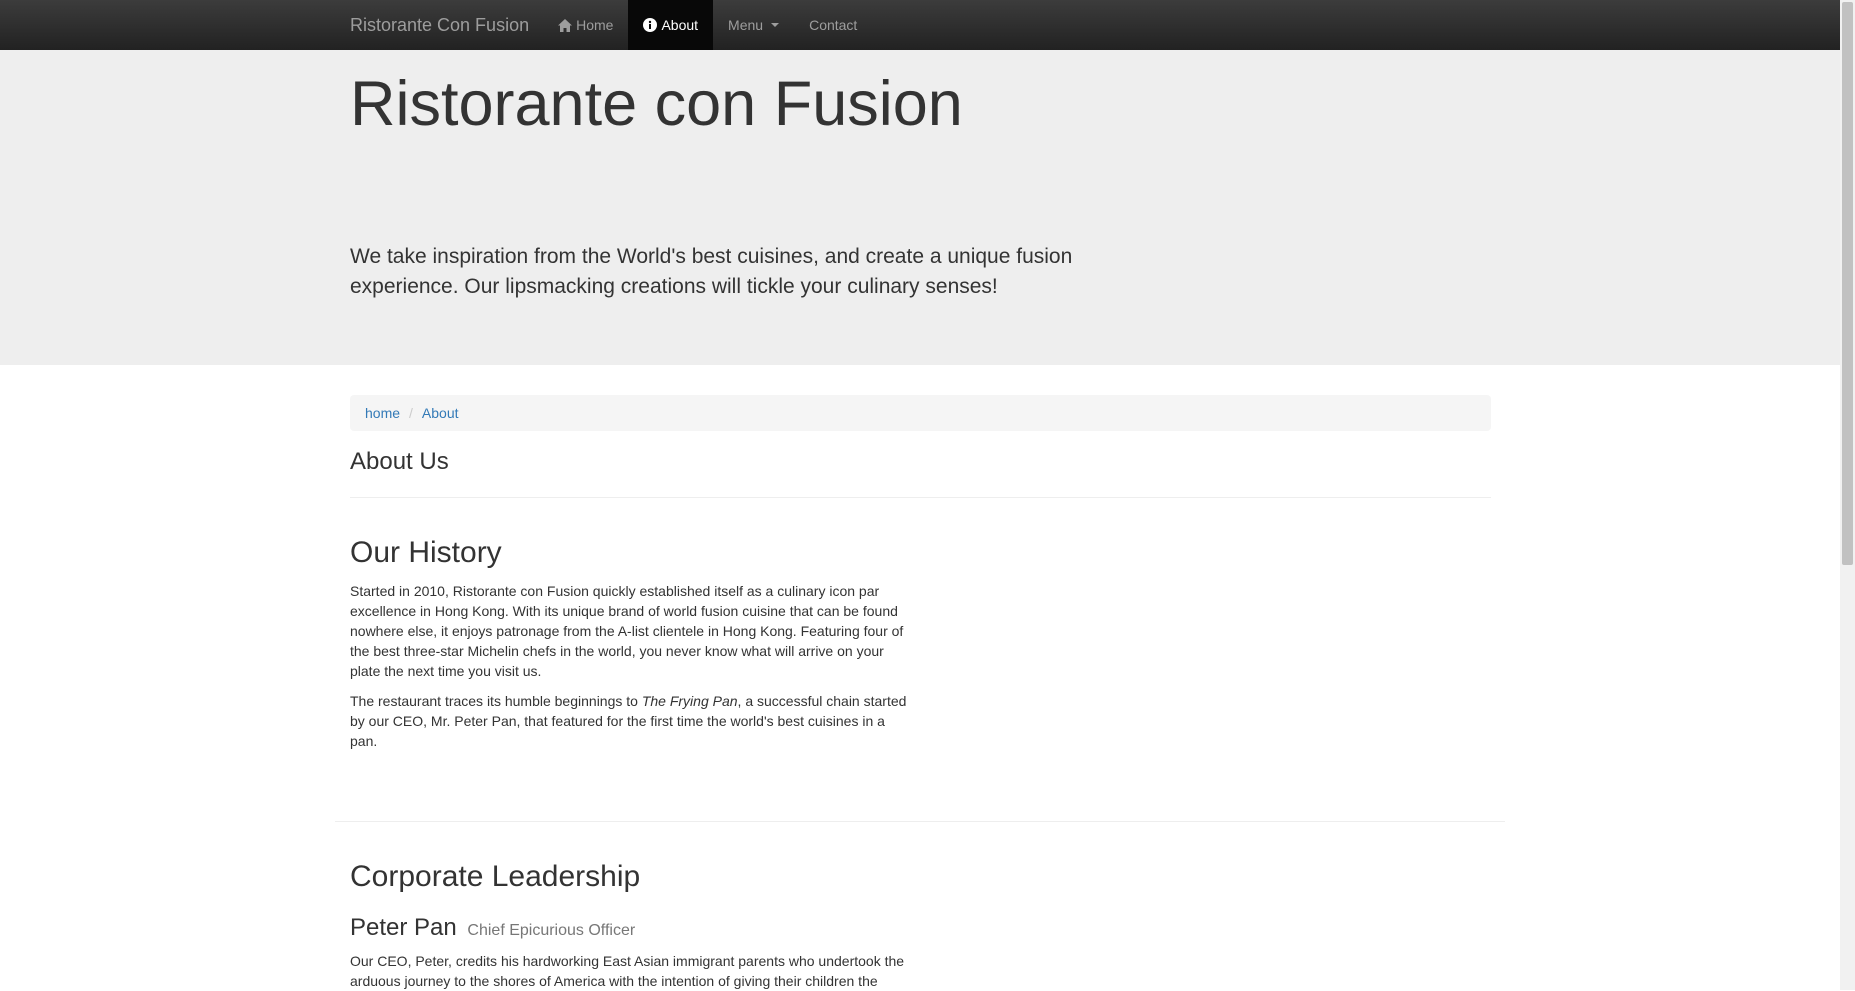 The height and width of the screenshot is (991, 1855). What do you see at coordinates (680, 25) in the screenshot?
I see `nav-item-about-label: About` at bounding box center [680, 25].